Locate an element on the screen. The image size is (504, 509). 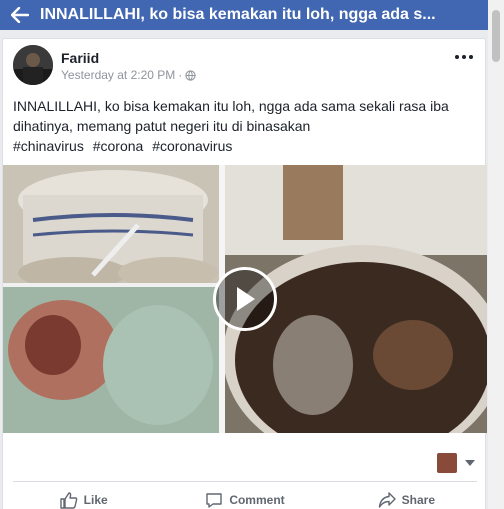
thumbs-up-icon is located at coordinates (68, 500).